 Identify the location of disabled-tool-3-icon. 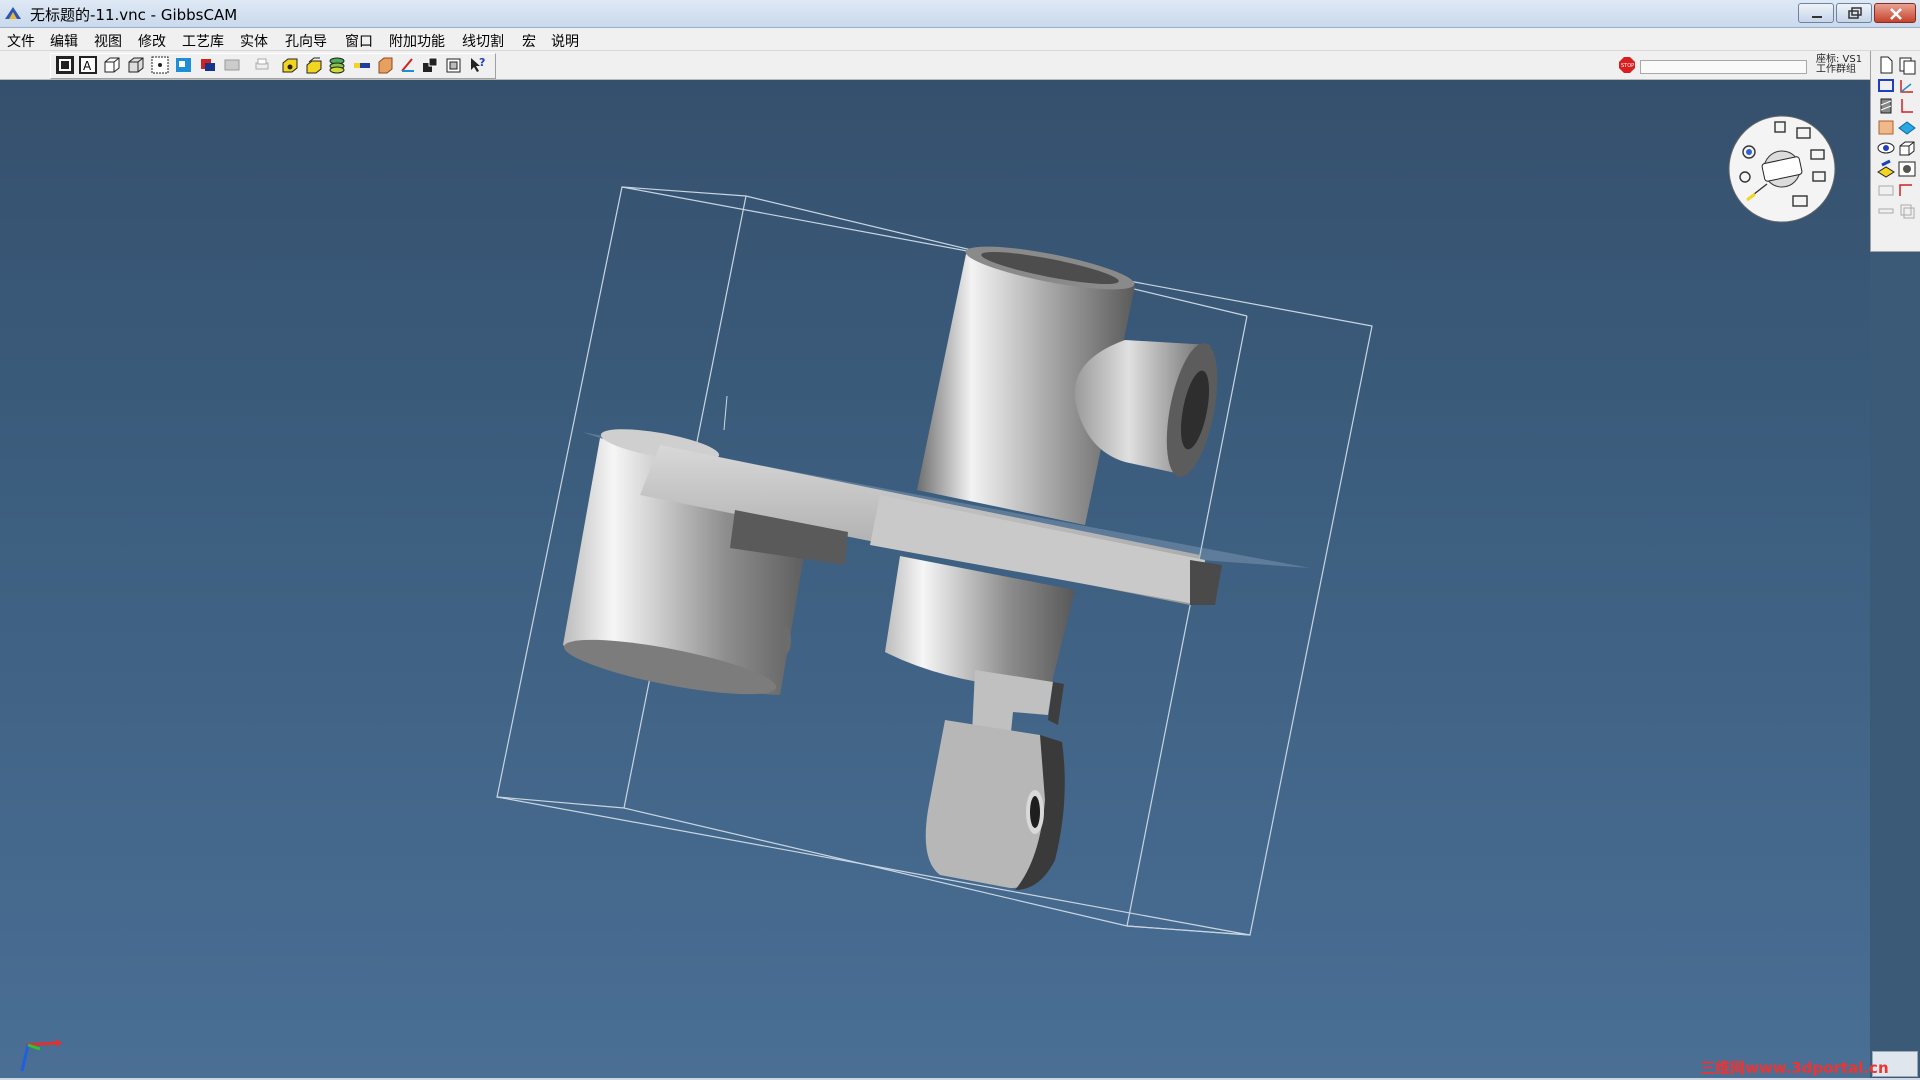
(1907, 211).